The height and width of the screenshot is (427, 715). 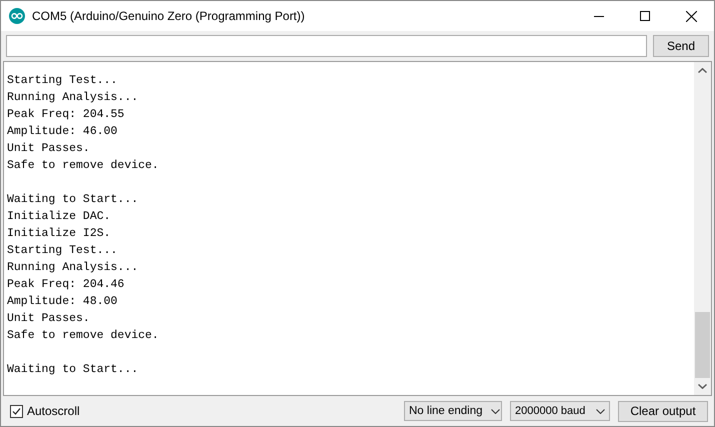 What do you see at coordinates (59, 234) in the screenshot?
I see `output-line: Initialize I2S.` at bounding box center [59, 234].